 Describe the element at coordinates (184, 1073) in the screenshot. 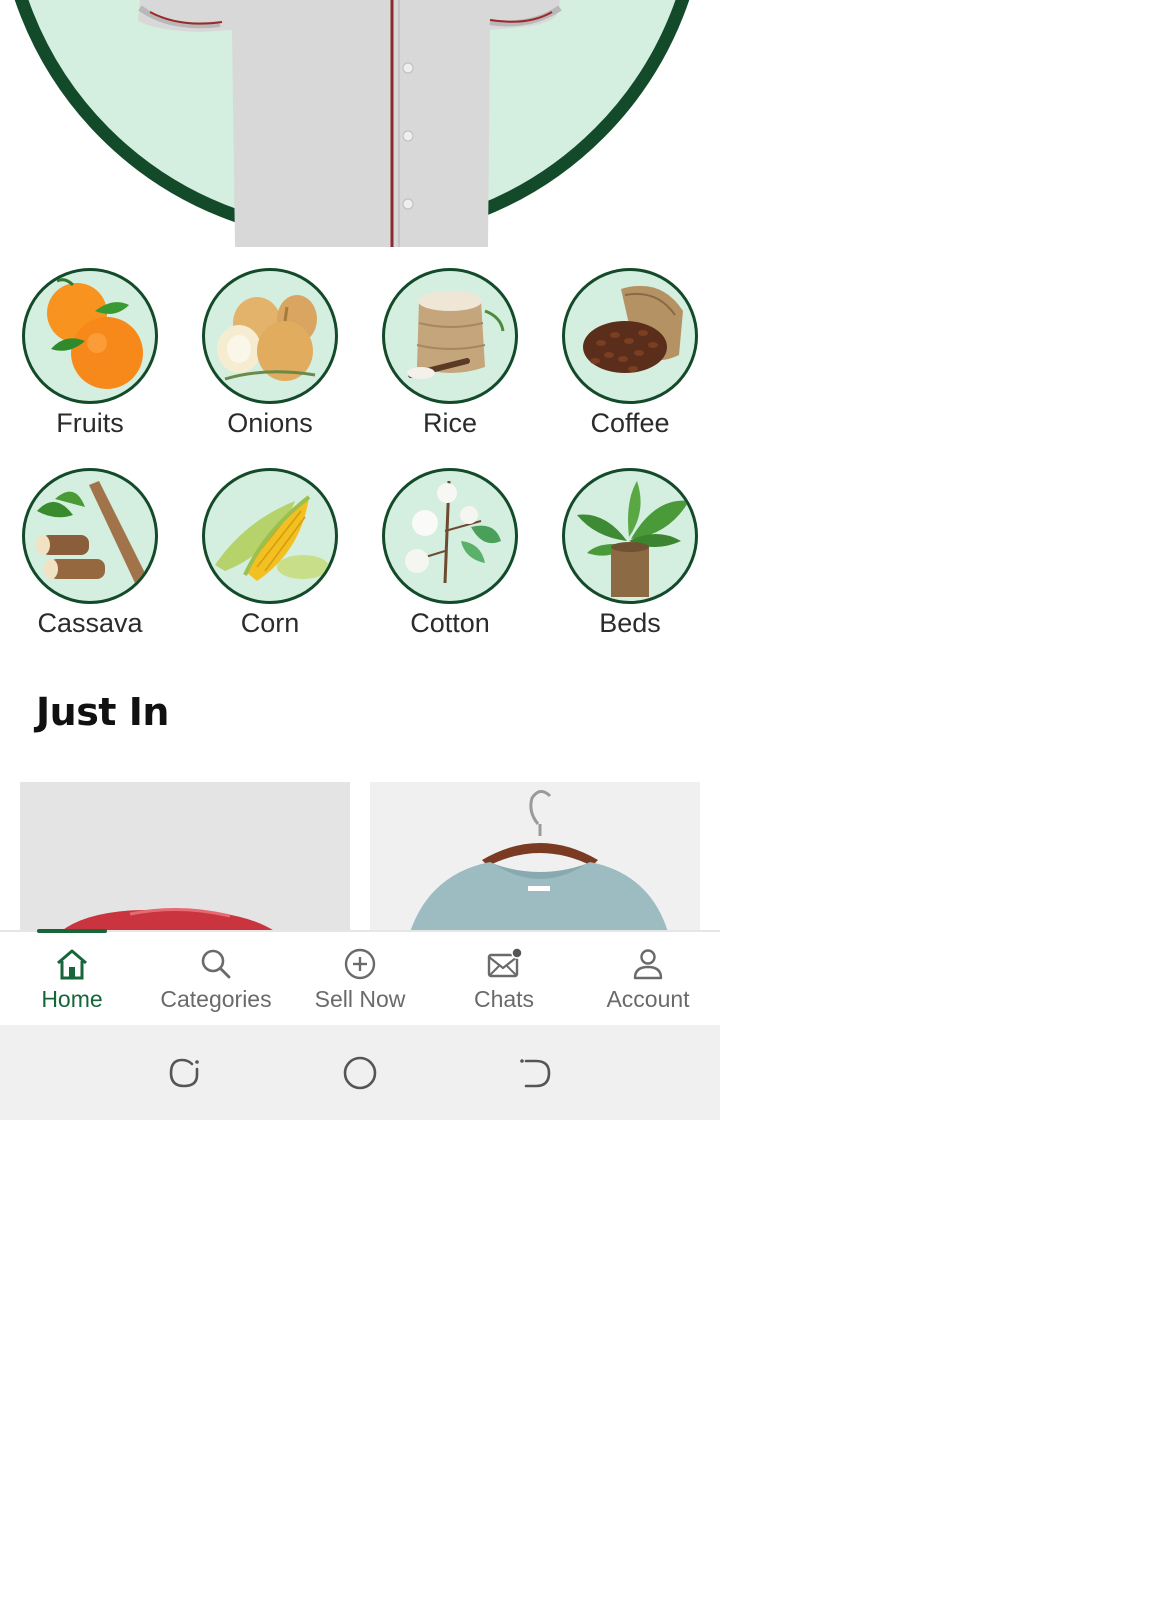

I see `recent-apps-icon` at that location.